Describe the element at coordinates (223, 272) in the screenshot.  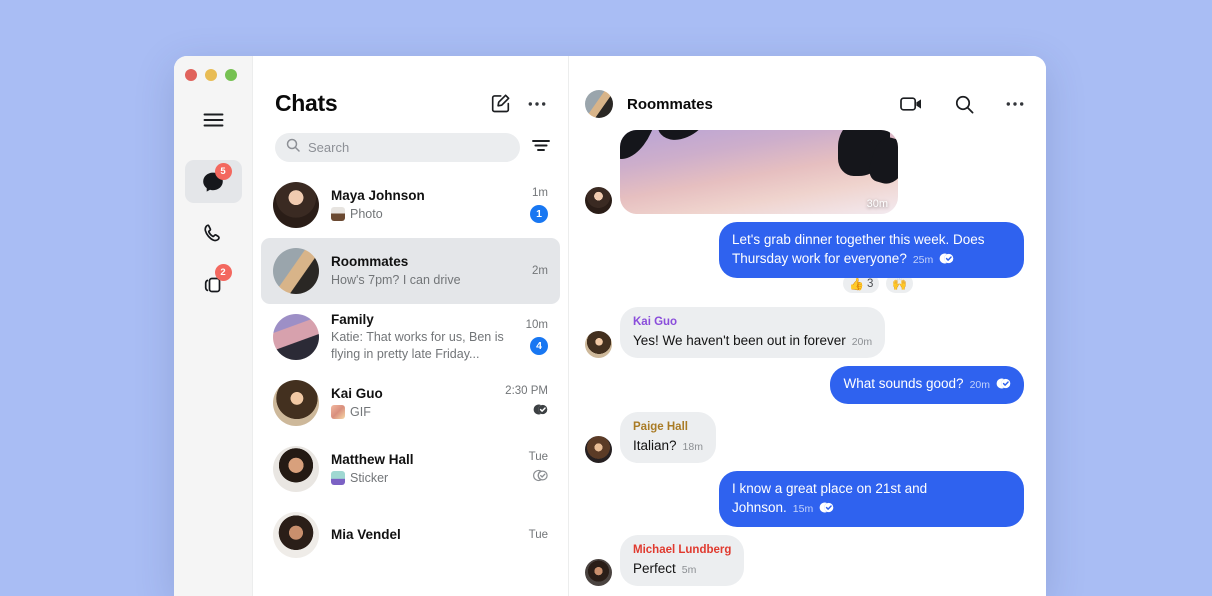
I see `stories-badge: 2` at that location.